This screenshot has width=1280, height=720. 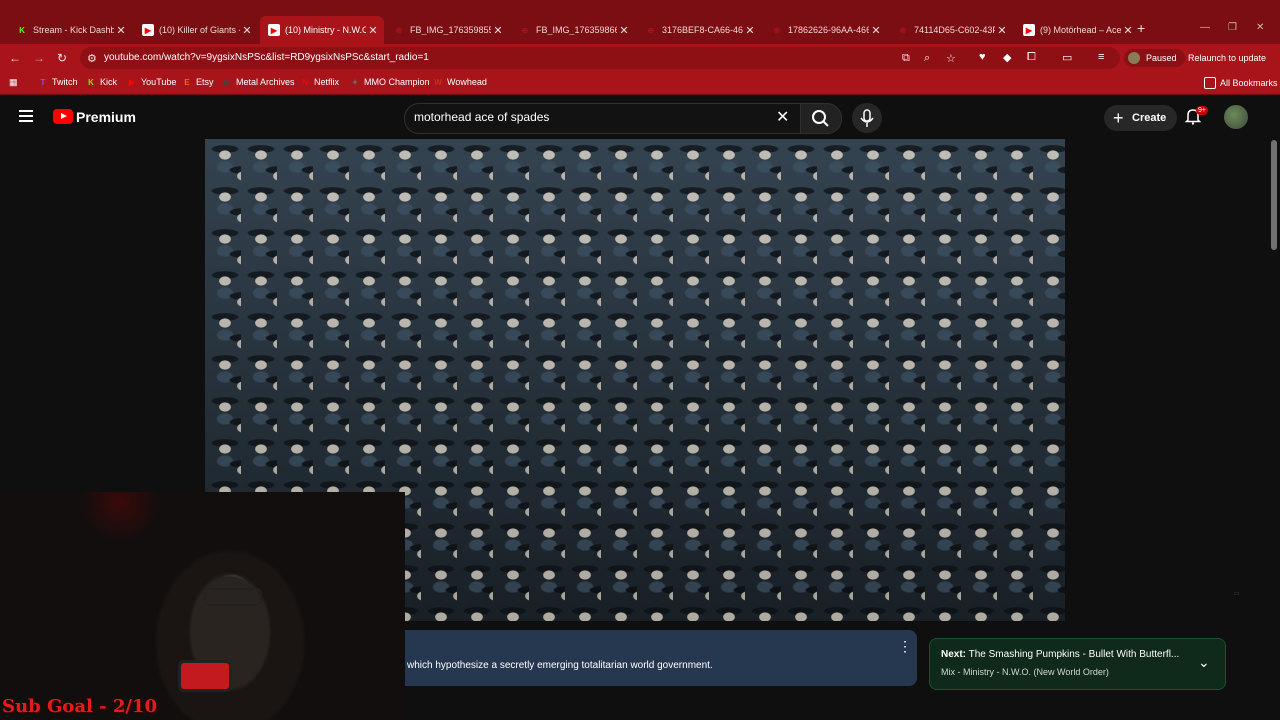 What do you see at coordinates (1205, 27) in the screenshot?
I see `minimize-icon: —` at bounding box center [1205, 27].